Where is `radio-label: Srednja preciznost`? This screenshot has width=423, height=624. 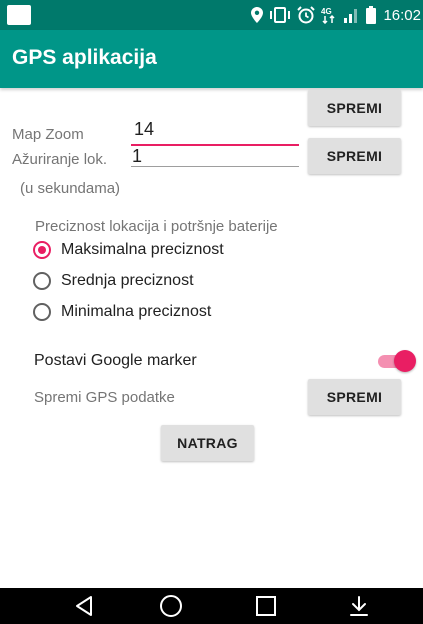
radio-label: Srednja preciznost is located at coordinates (127, 280).